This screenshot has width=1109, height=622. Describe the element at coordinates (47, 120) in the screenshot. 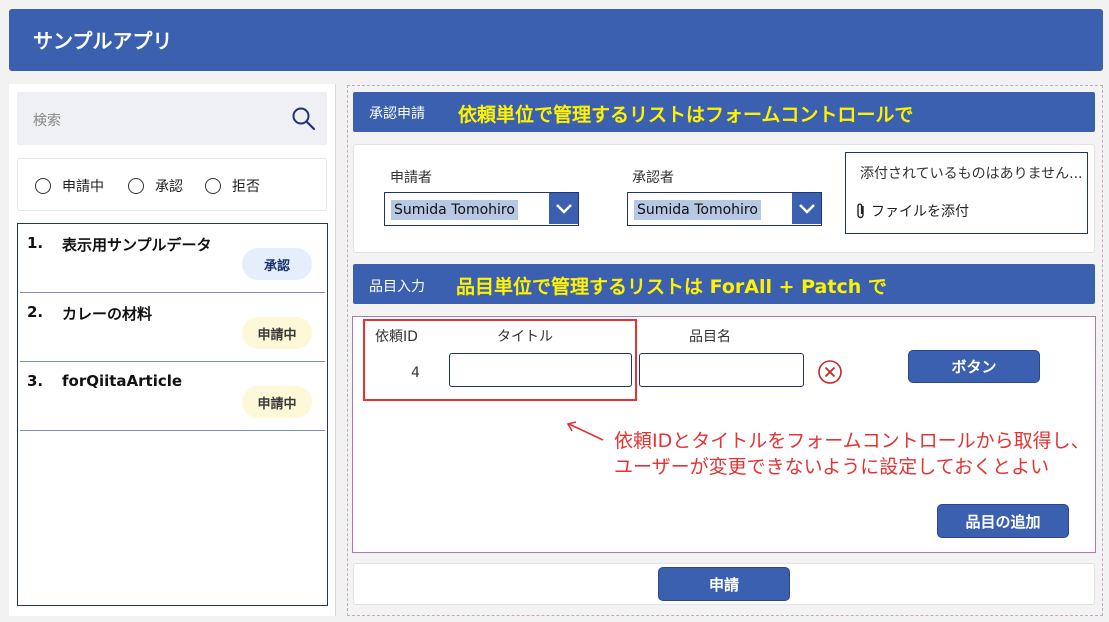

I see `search-input: 検索` at that location.